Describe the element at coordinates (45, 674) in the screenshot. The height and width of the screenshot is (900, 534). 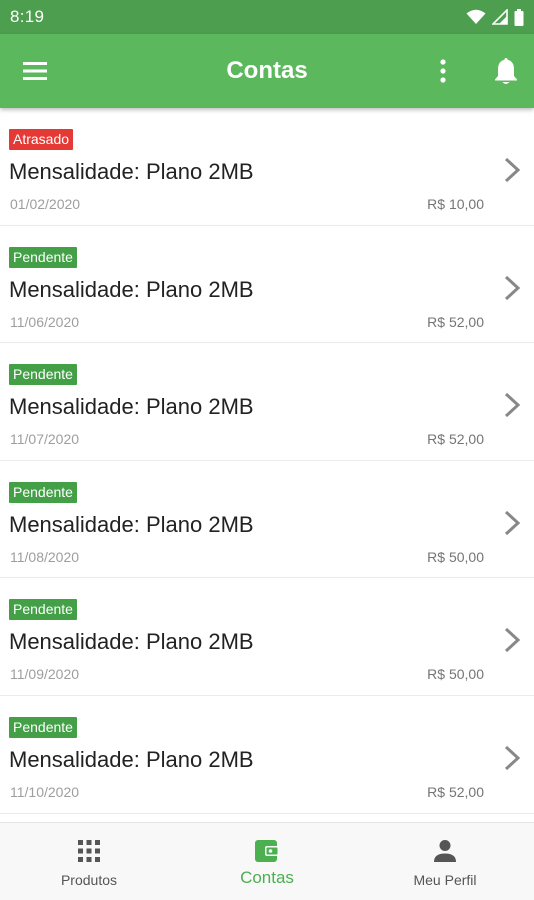
I see `bill-date: 11/09/2020` at that location.